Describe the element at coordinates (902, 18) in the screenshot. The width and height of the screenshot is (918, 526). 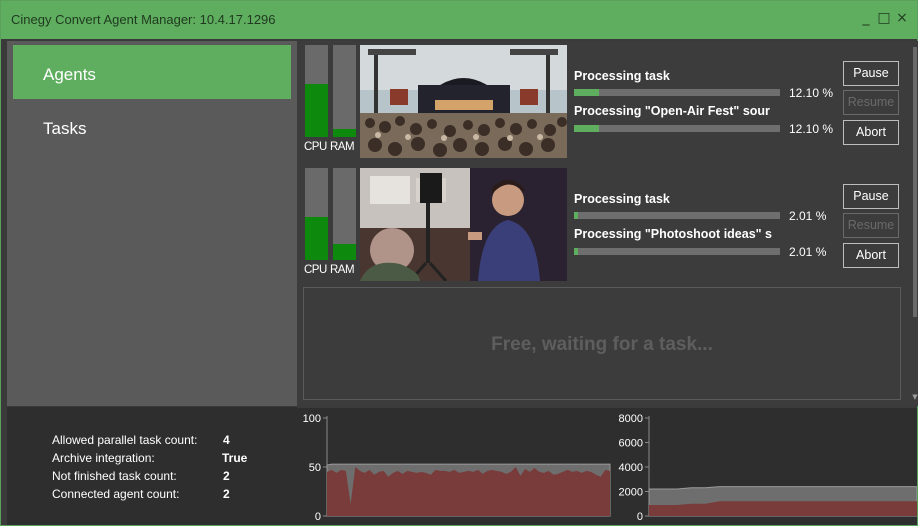
I see `close-icon: ×` at that location.